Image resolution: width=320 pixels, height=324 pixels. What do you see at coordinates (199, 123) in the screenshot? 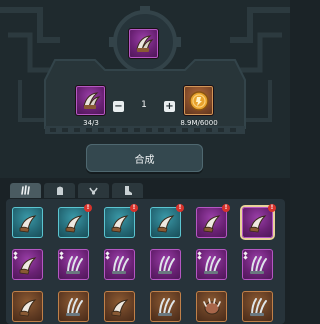
I see `gold-count: 8.9M/6000` at bounding box center [199, 123].